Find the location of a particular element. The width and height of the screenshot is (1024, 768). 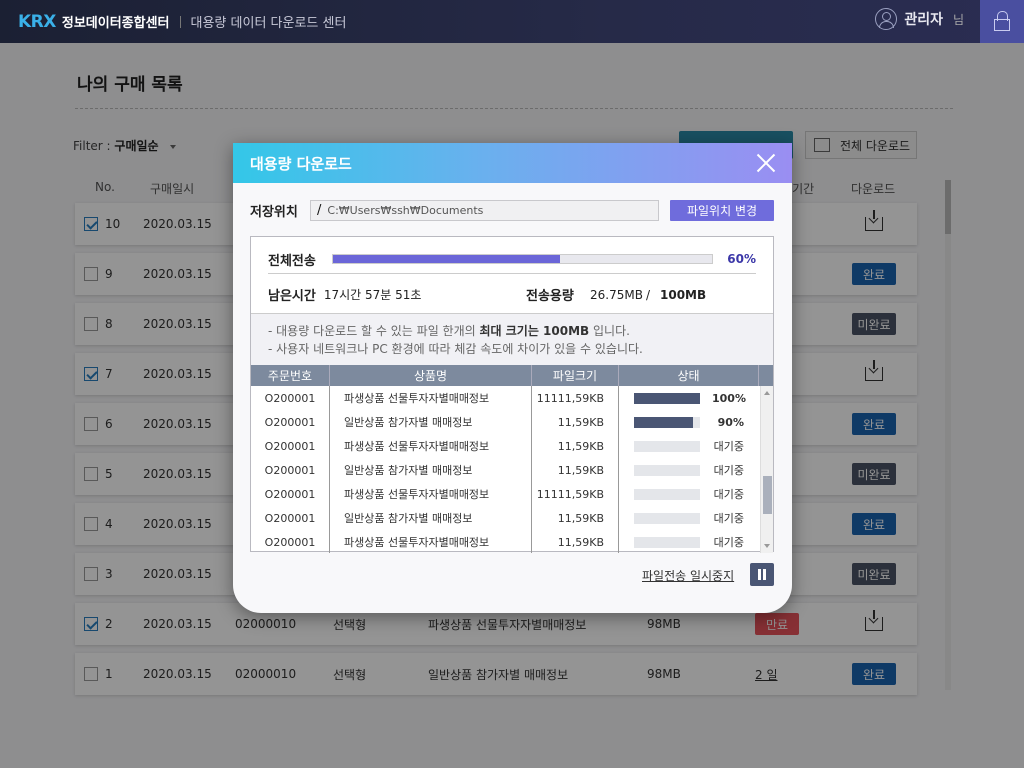

total-progress-track is located at coordinates (522, 259).